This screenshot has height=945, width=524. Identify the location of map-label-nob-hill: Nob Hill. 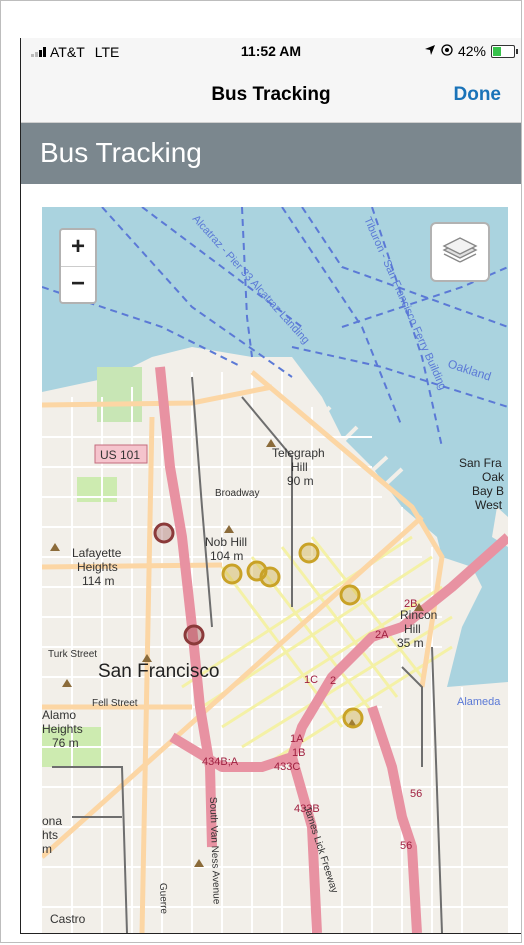
(226, 542).